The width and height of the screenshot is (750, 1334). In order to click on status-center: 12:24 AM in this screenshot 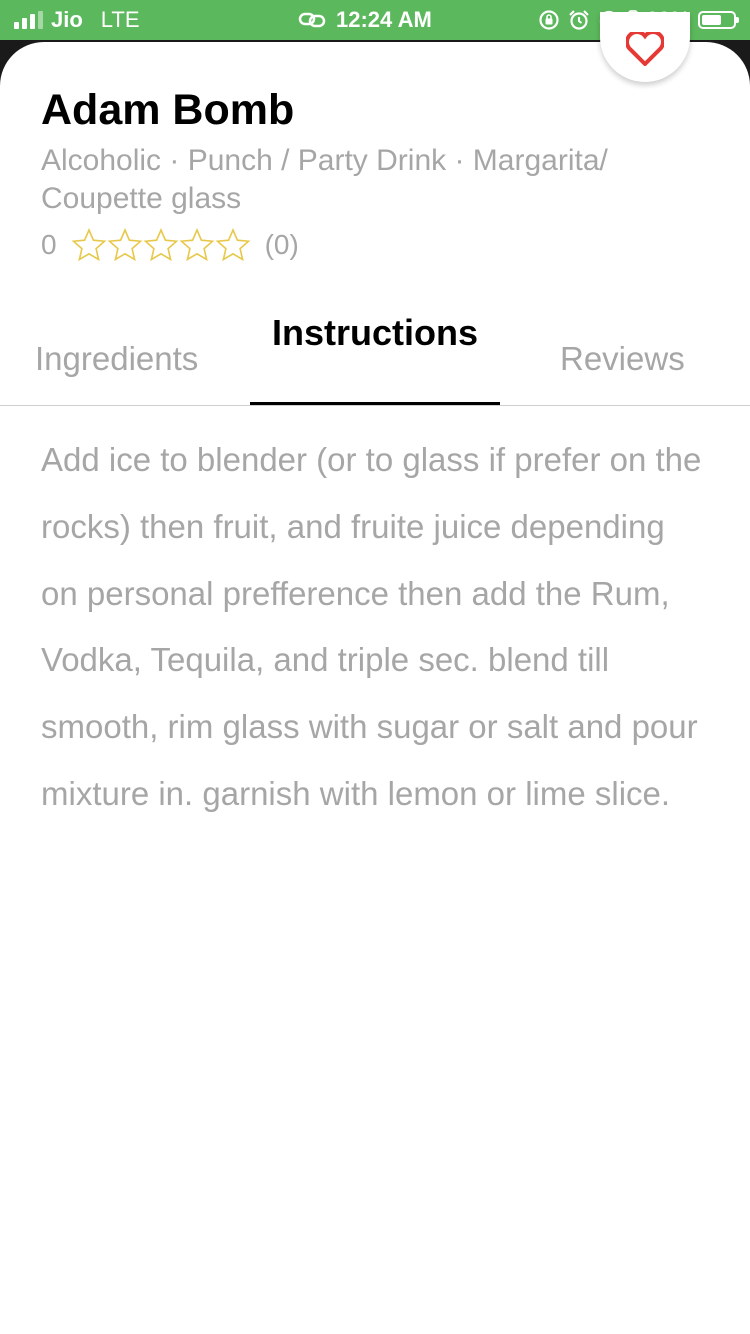, I will do `click(365, 20)`.